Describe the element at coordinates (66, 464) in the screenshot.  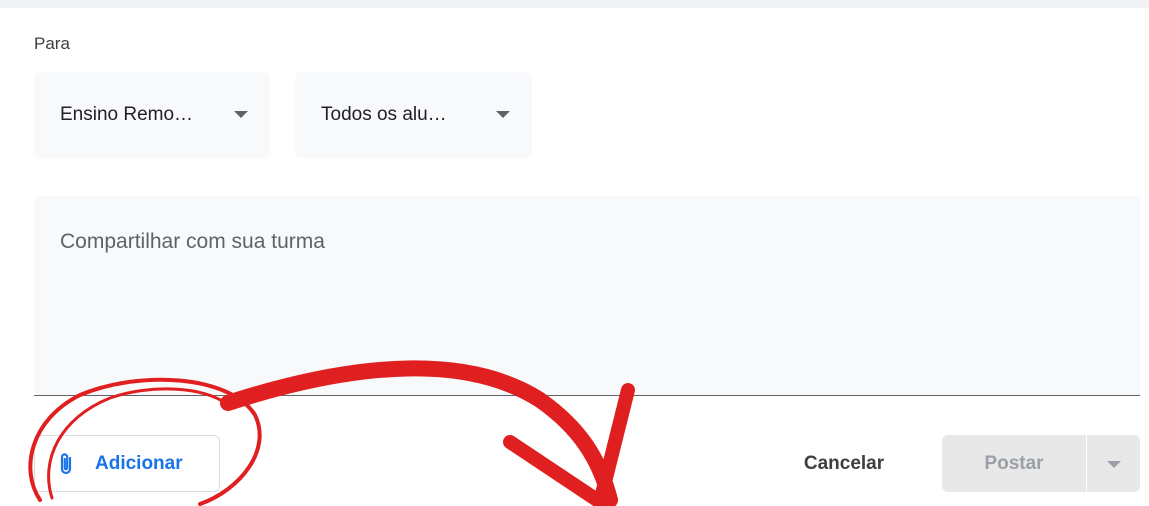
I see `paperclip-icon` at that location.